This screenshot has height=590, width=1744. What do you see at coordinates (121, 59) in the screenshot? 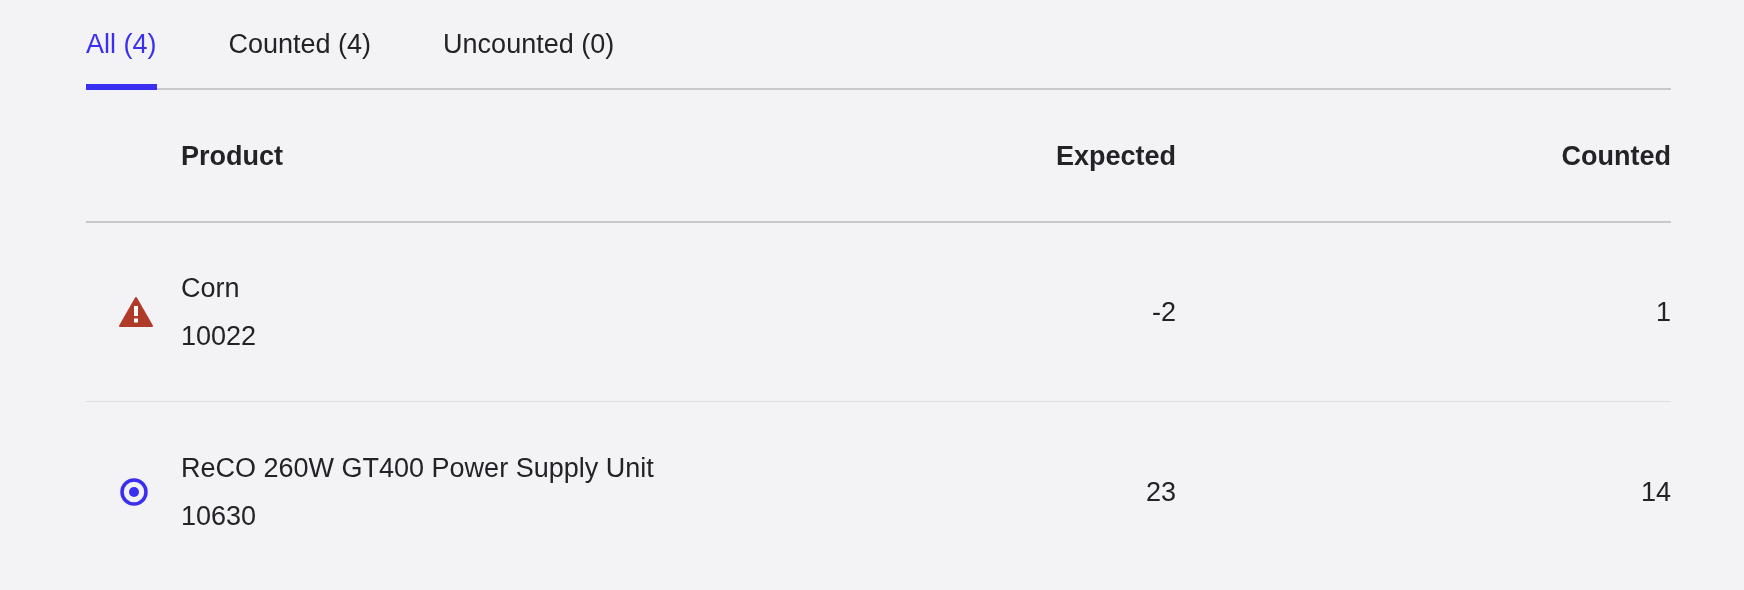
I see `tab: All (4)` at bounding box center [121, 59].